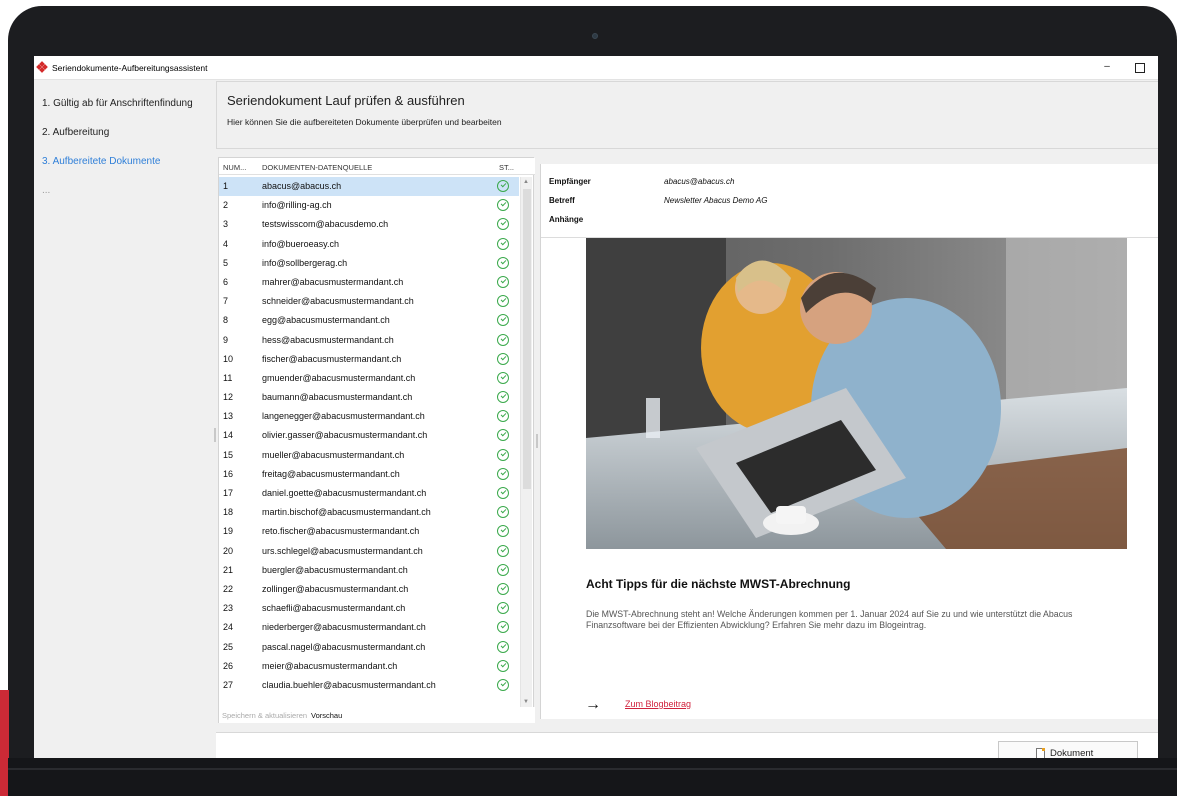 The image size is (1177, 796). I want to click on row-number: 9, so click(226, 339).